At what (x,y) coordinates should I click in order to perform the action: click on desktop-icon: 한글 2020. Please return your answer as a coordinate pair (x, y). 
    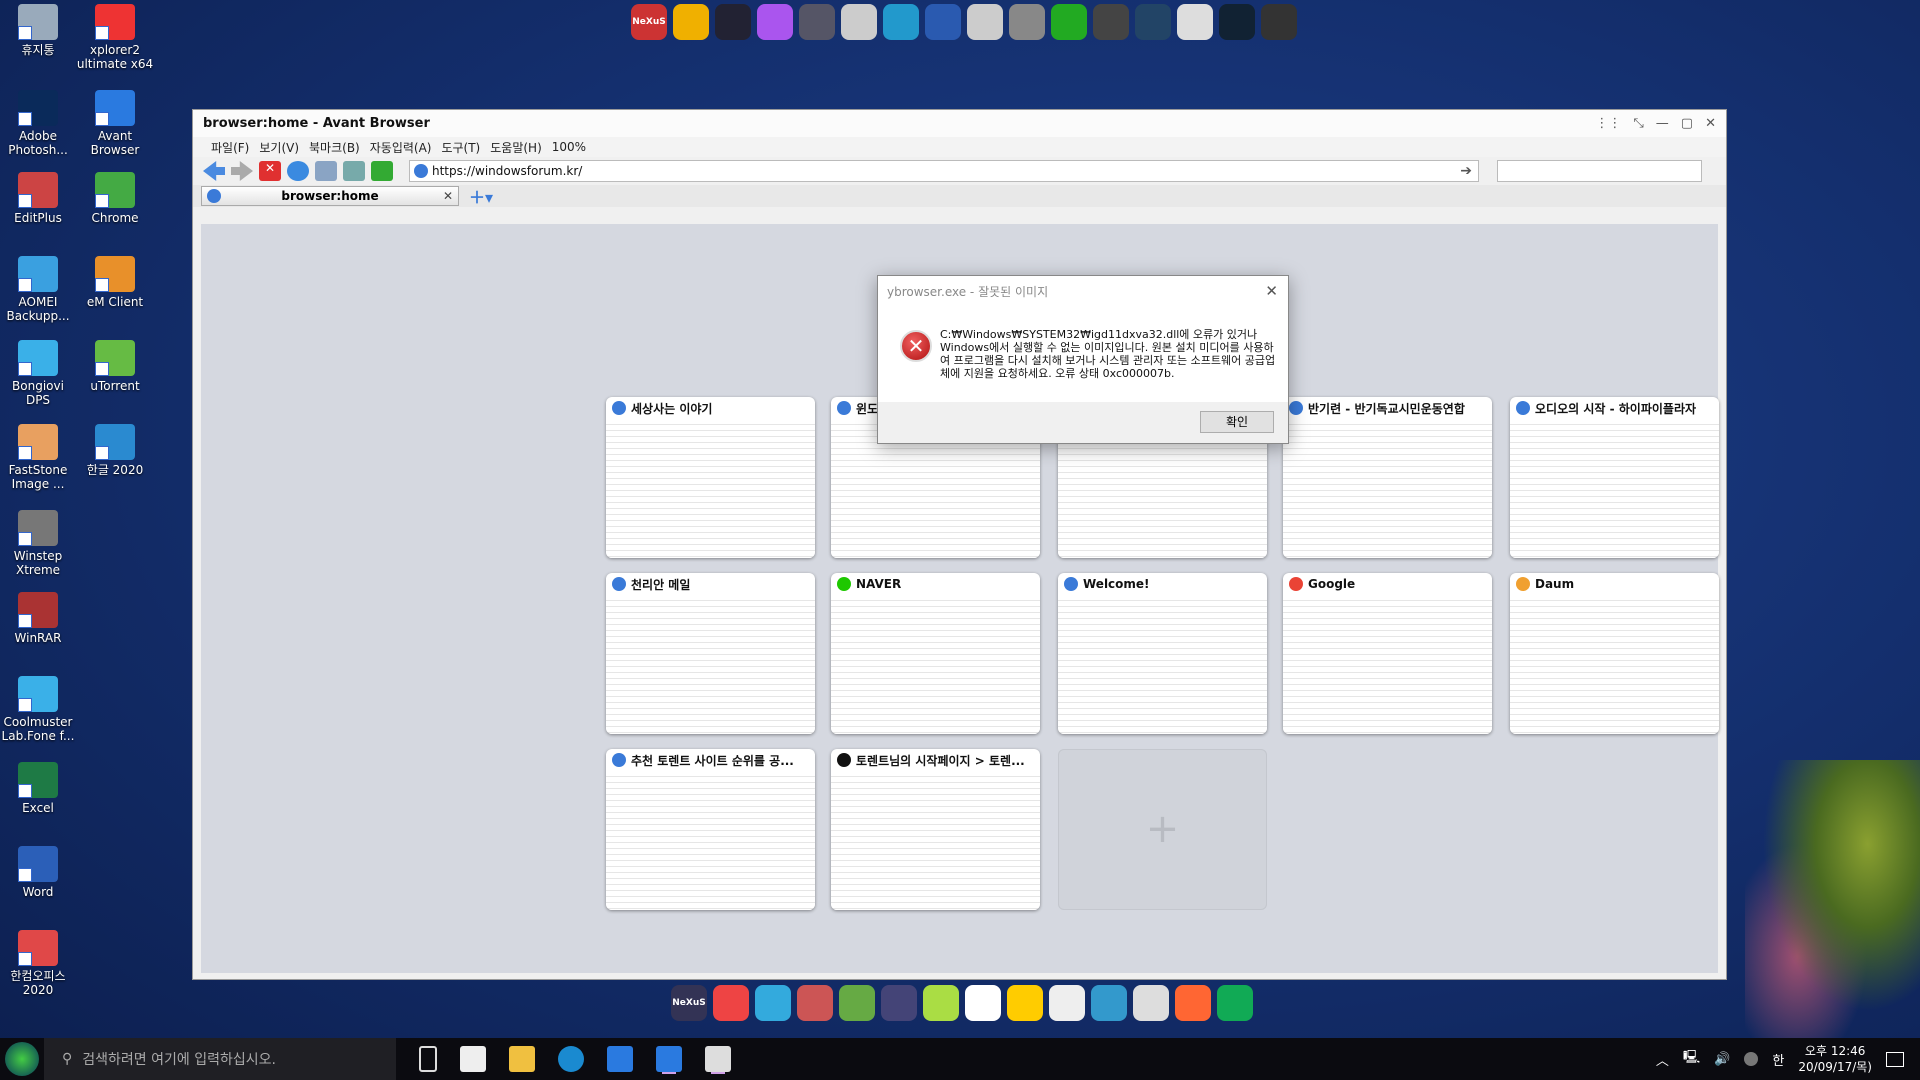
    Looking at the image, I should click on (115, 450).